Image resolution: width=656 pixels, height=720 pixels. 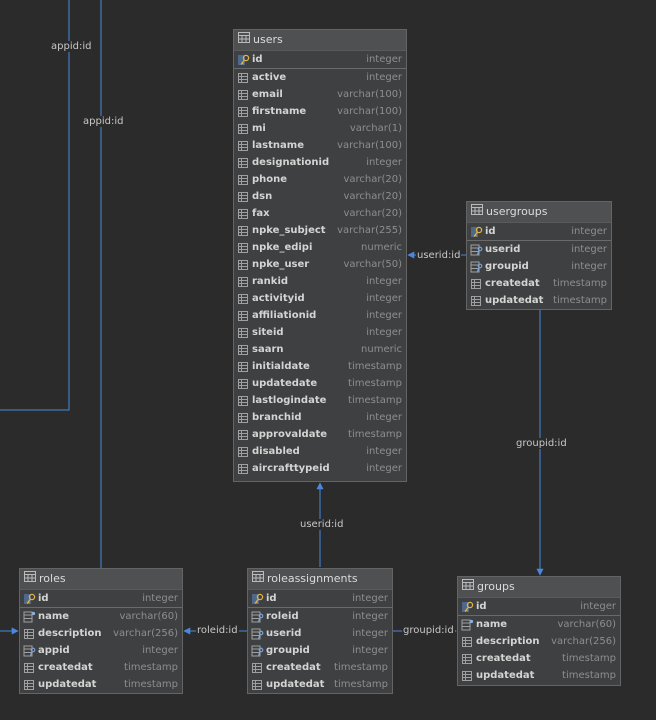 What do you see at coordinates (539, 587) in the screenshot?
I see `table-header: groups` at bounding box center [539, 587].